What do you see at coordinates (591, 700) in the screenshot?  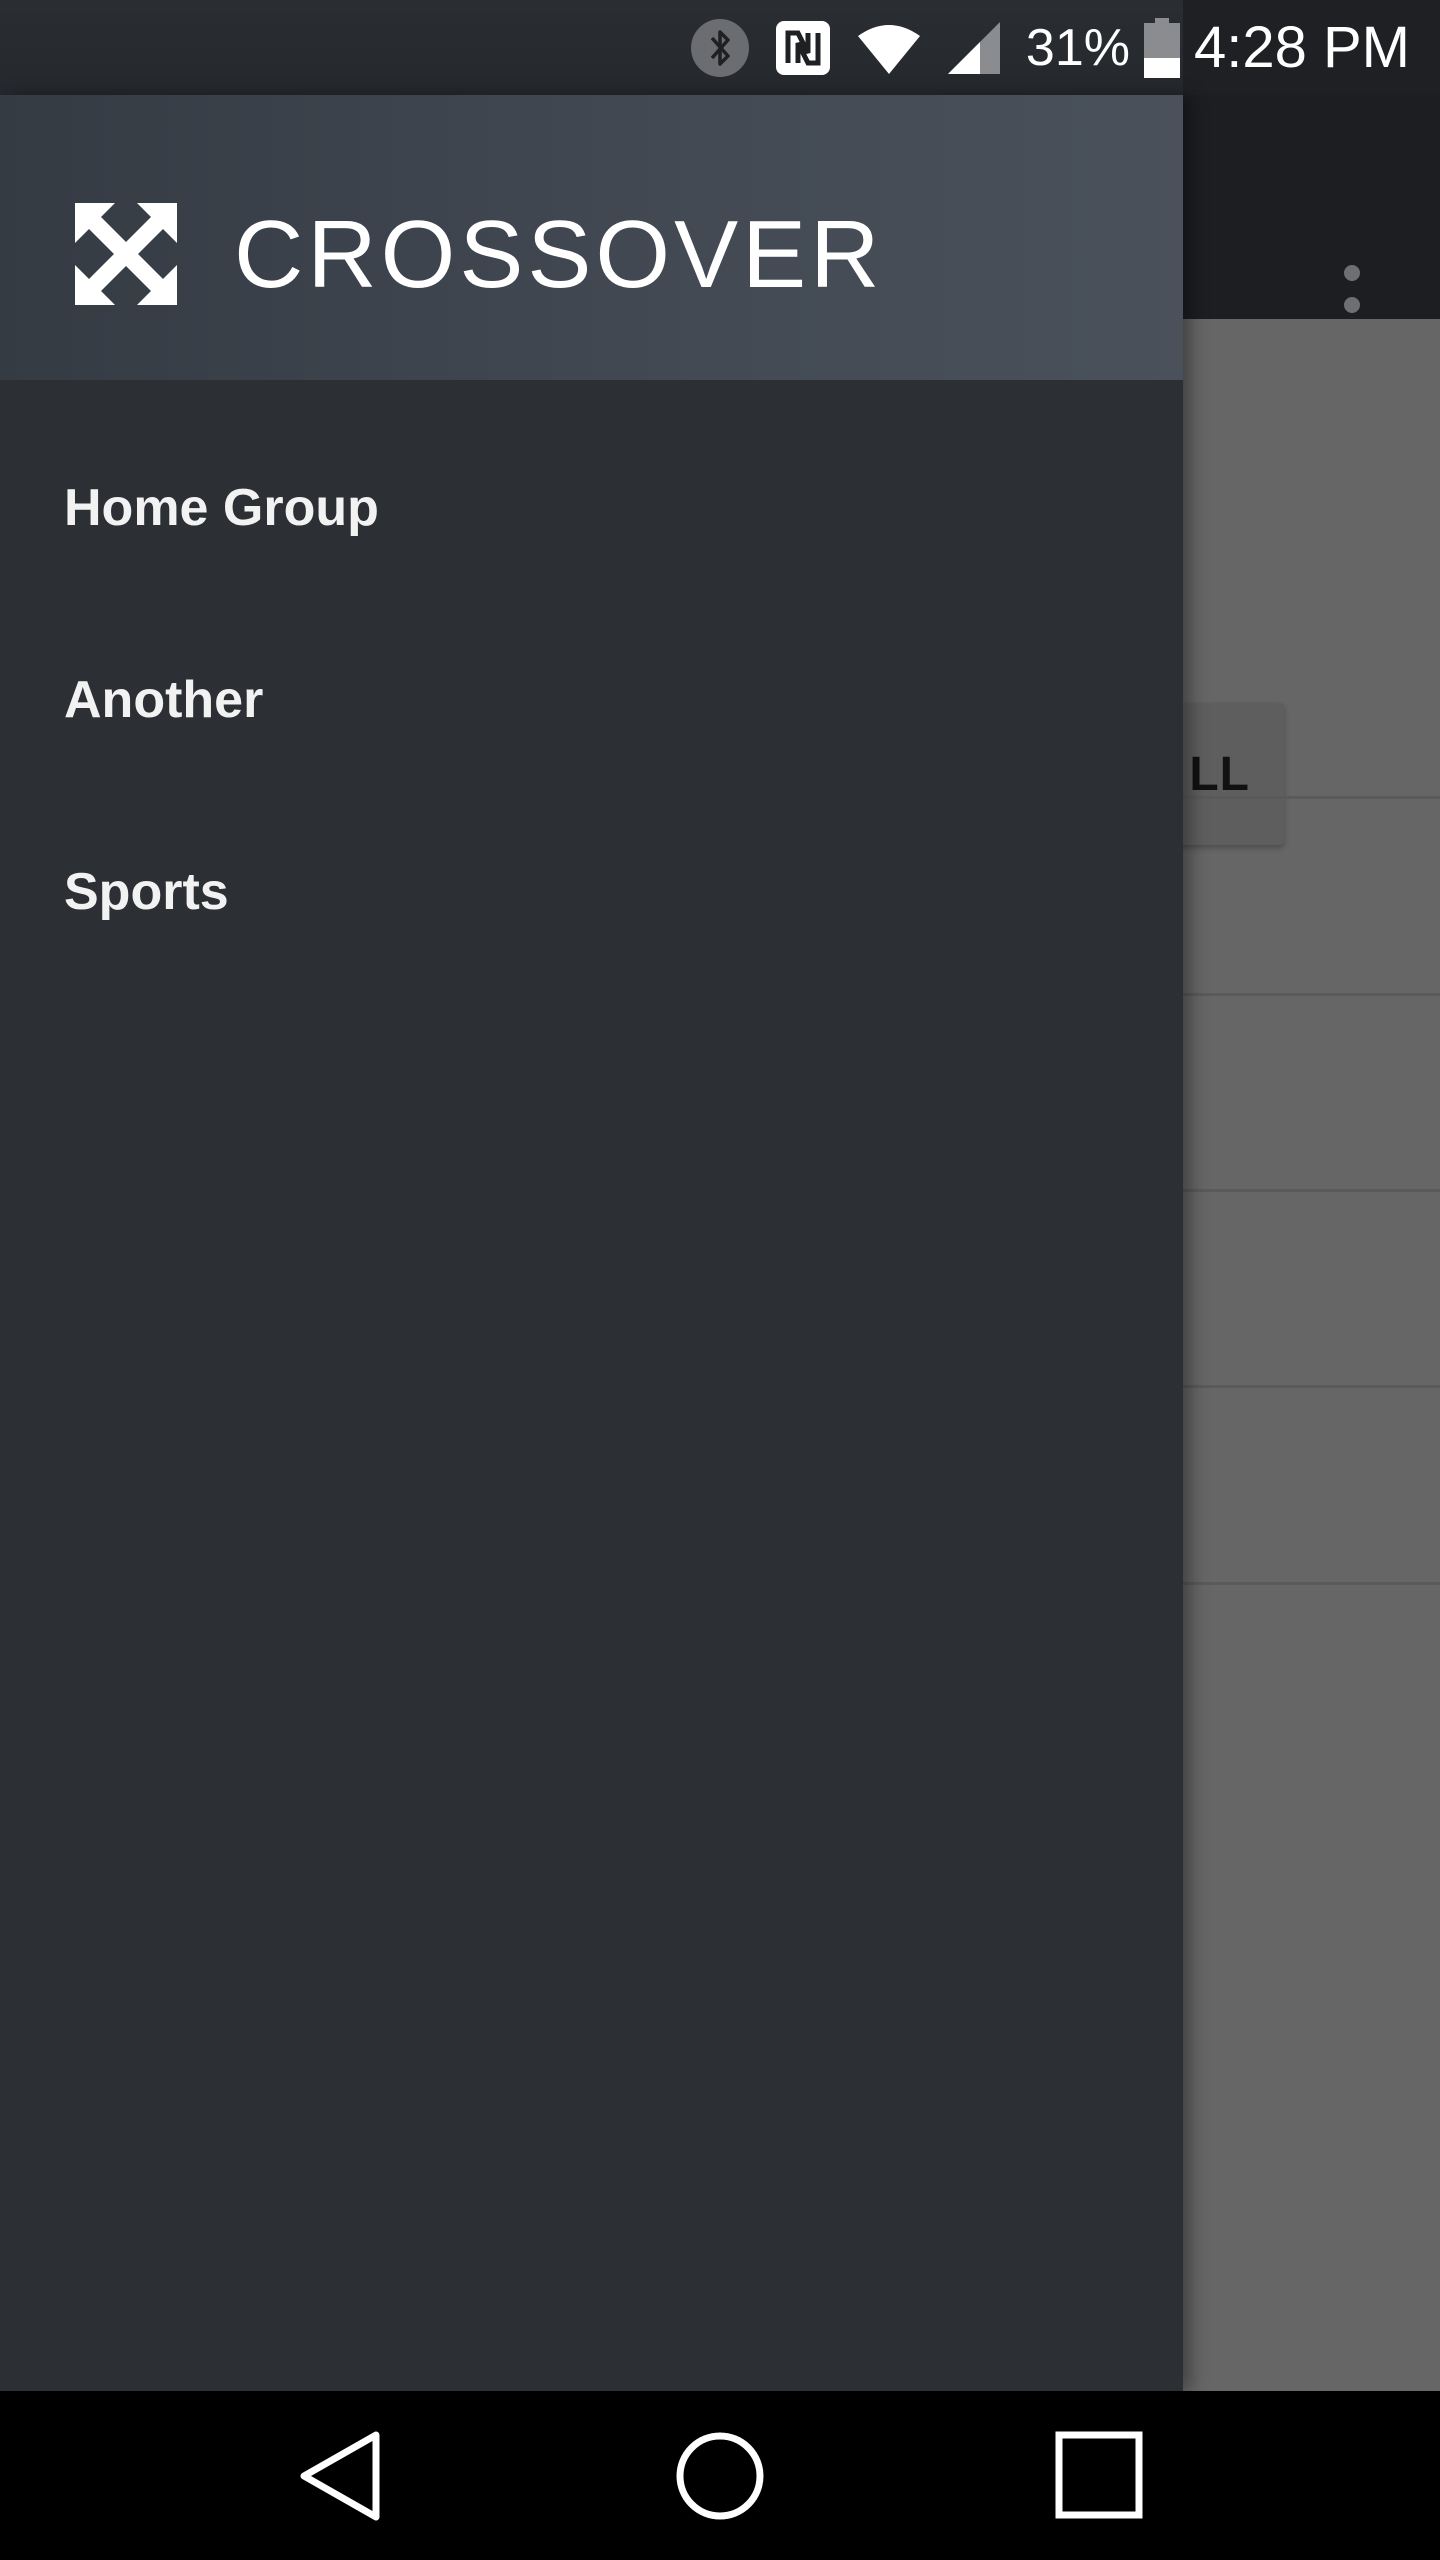 I see `drawer-item-another: Another` at bounding box center [591, 700].